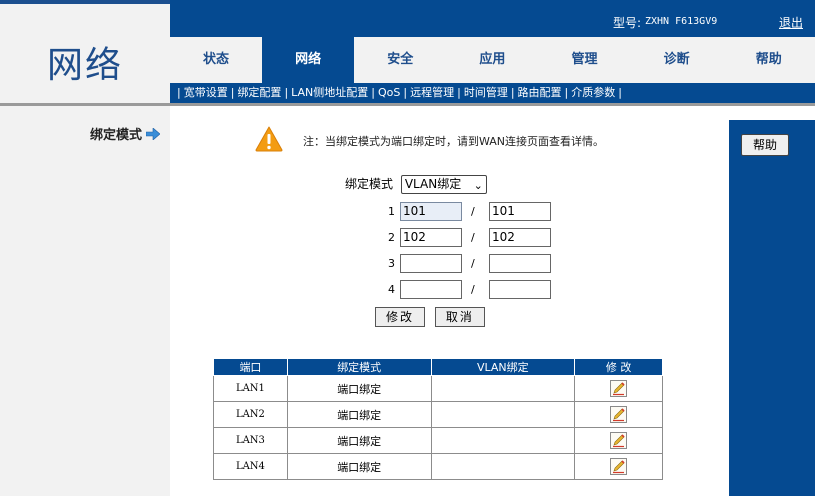  What do you see at coordinates (80, 133) in the screenshot?
I see `sidebar-item-binding-mode: 绑定模式` at bounding box center [80, 133].